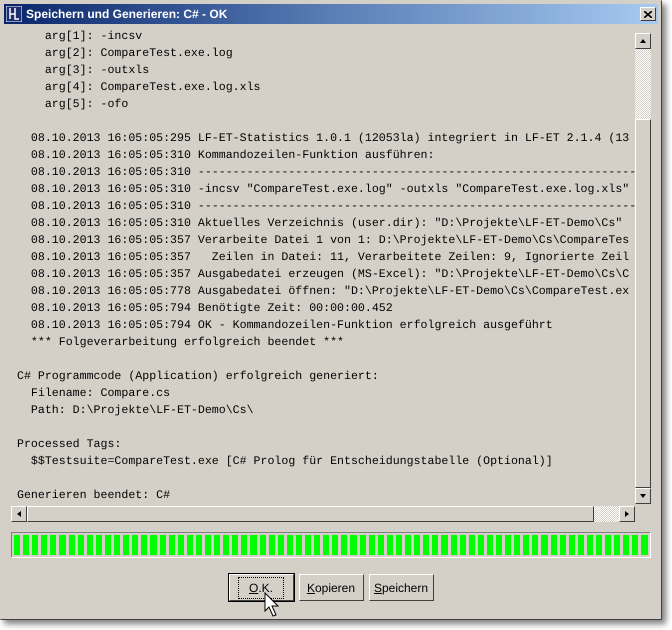 Image resolution: width=672 pixels, height=630 pixels. What do you see at coordinates (272, 605) in the screenshot?
I see `mouse-pointer-icon` at bounding box center [272, 605].